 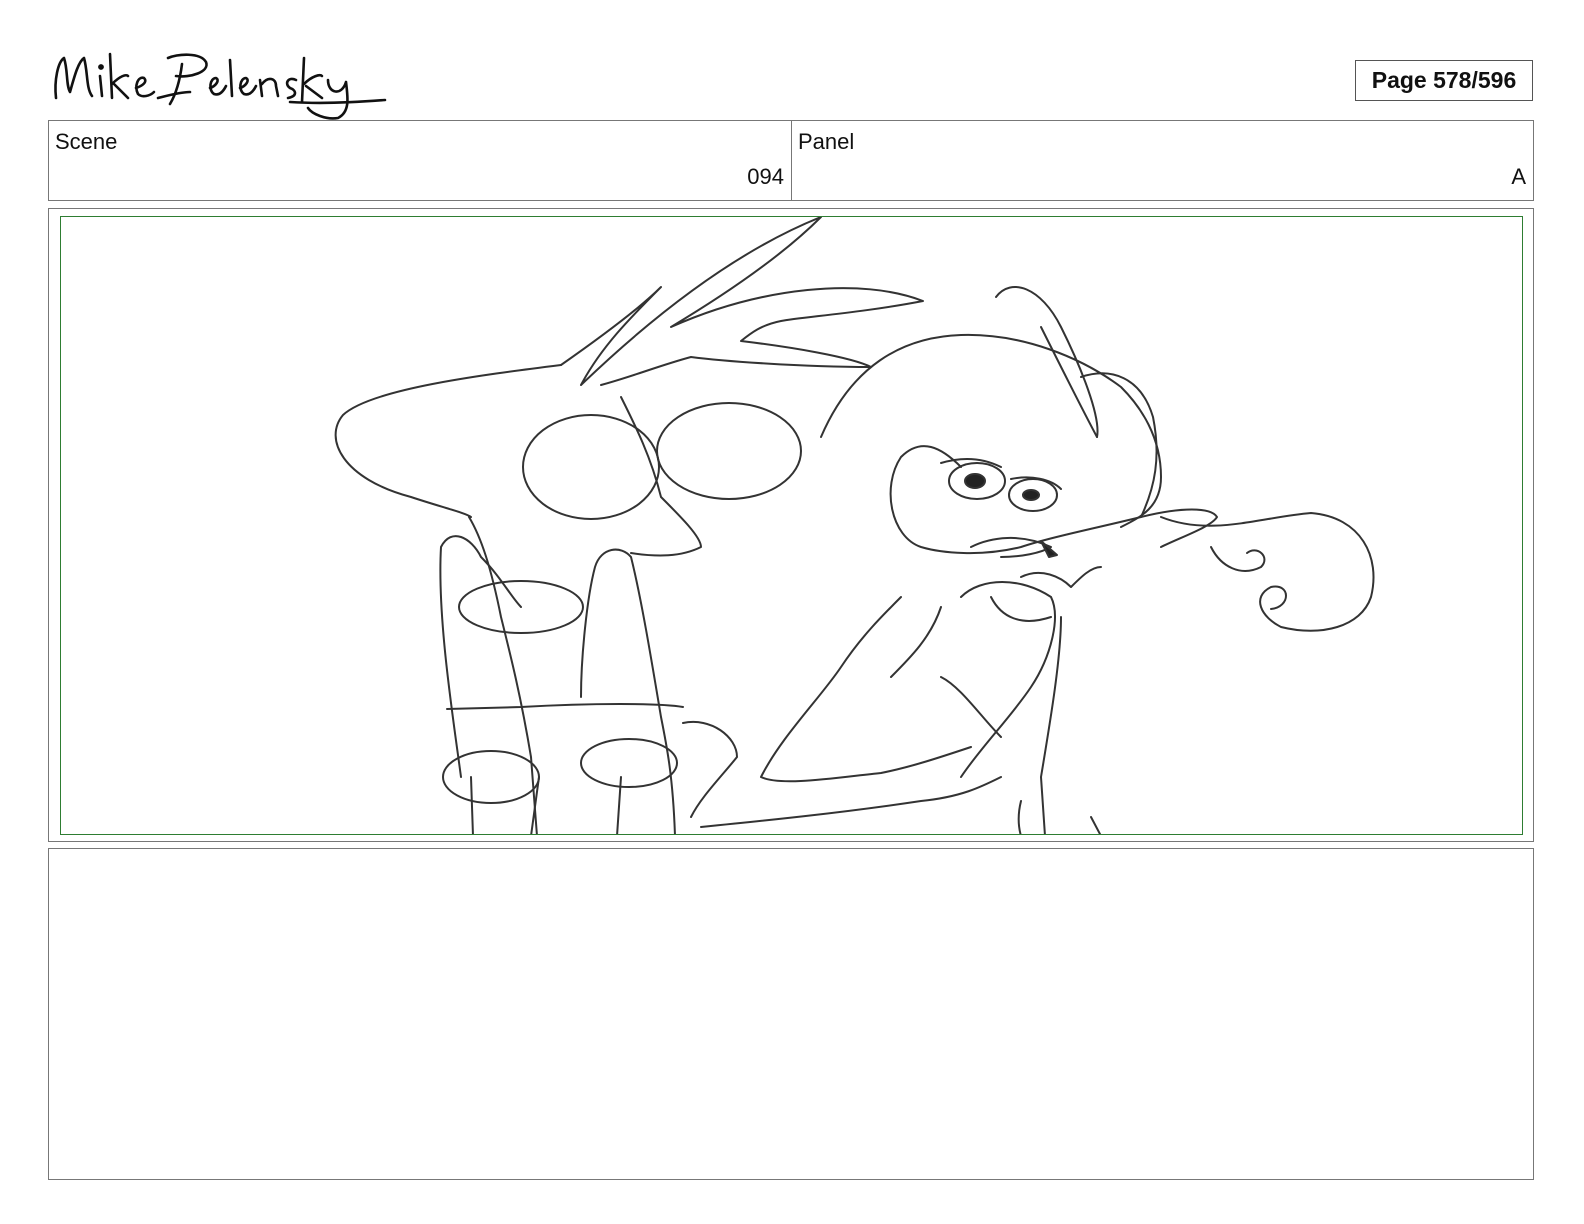 What do you see at coordinates (420, 160) in the screenshot?
I see `scene-cell: Scene 094` at bounding box center [420, 160].